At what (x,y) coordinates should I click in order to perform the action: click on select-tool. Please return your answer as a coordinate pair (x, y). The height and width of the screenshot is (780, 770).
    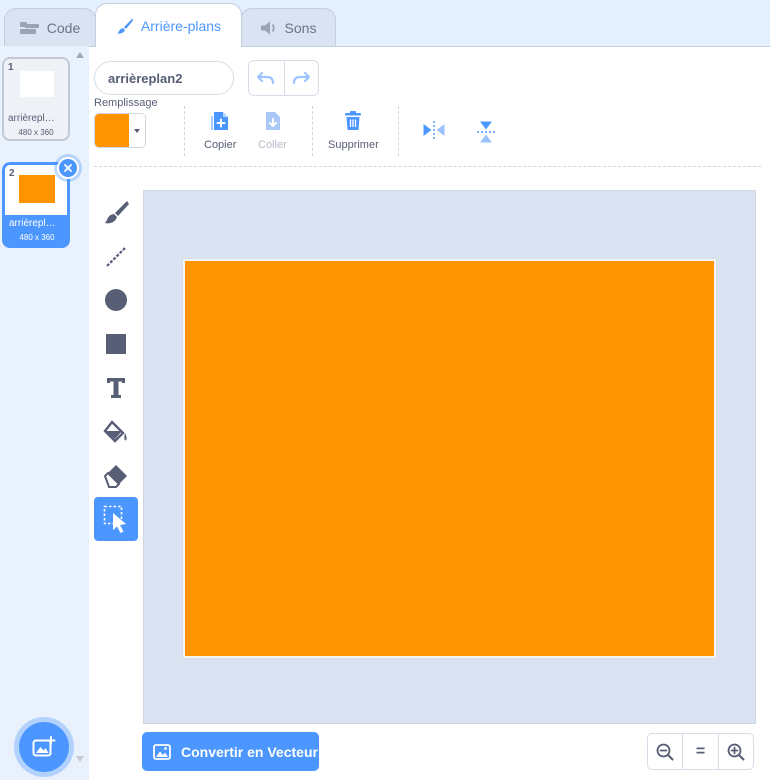
    Looking at the image, I should click on (116, 519).